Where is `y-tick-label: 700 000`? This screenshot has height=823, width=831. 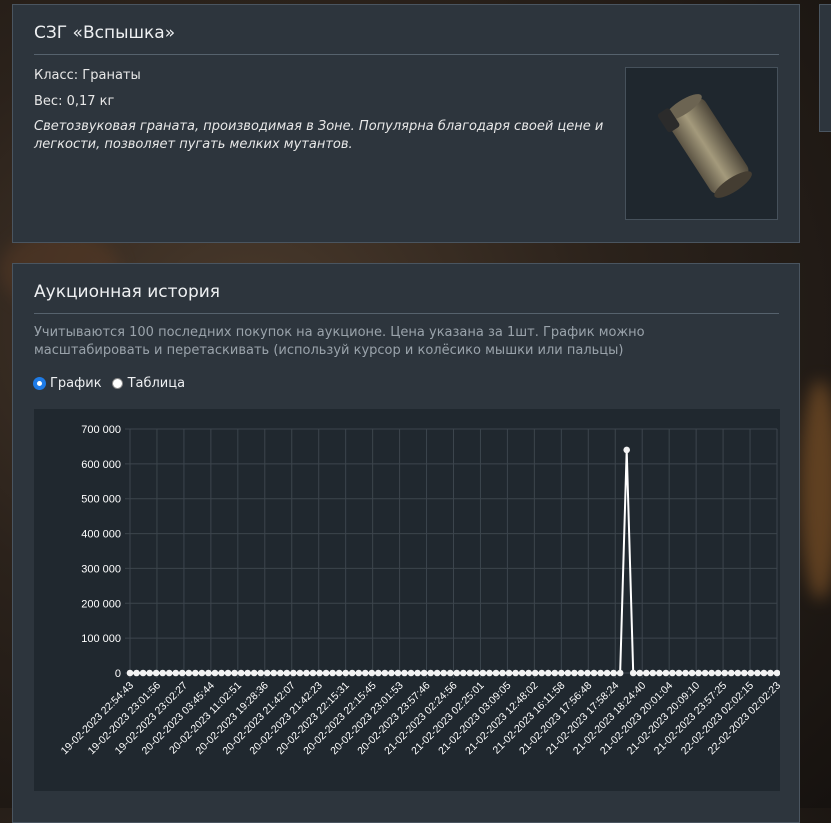
y-tick-label: 700 000 is located at coordinates (101, 430).